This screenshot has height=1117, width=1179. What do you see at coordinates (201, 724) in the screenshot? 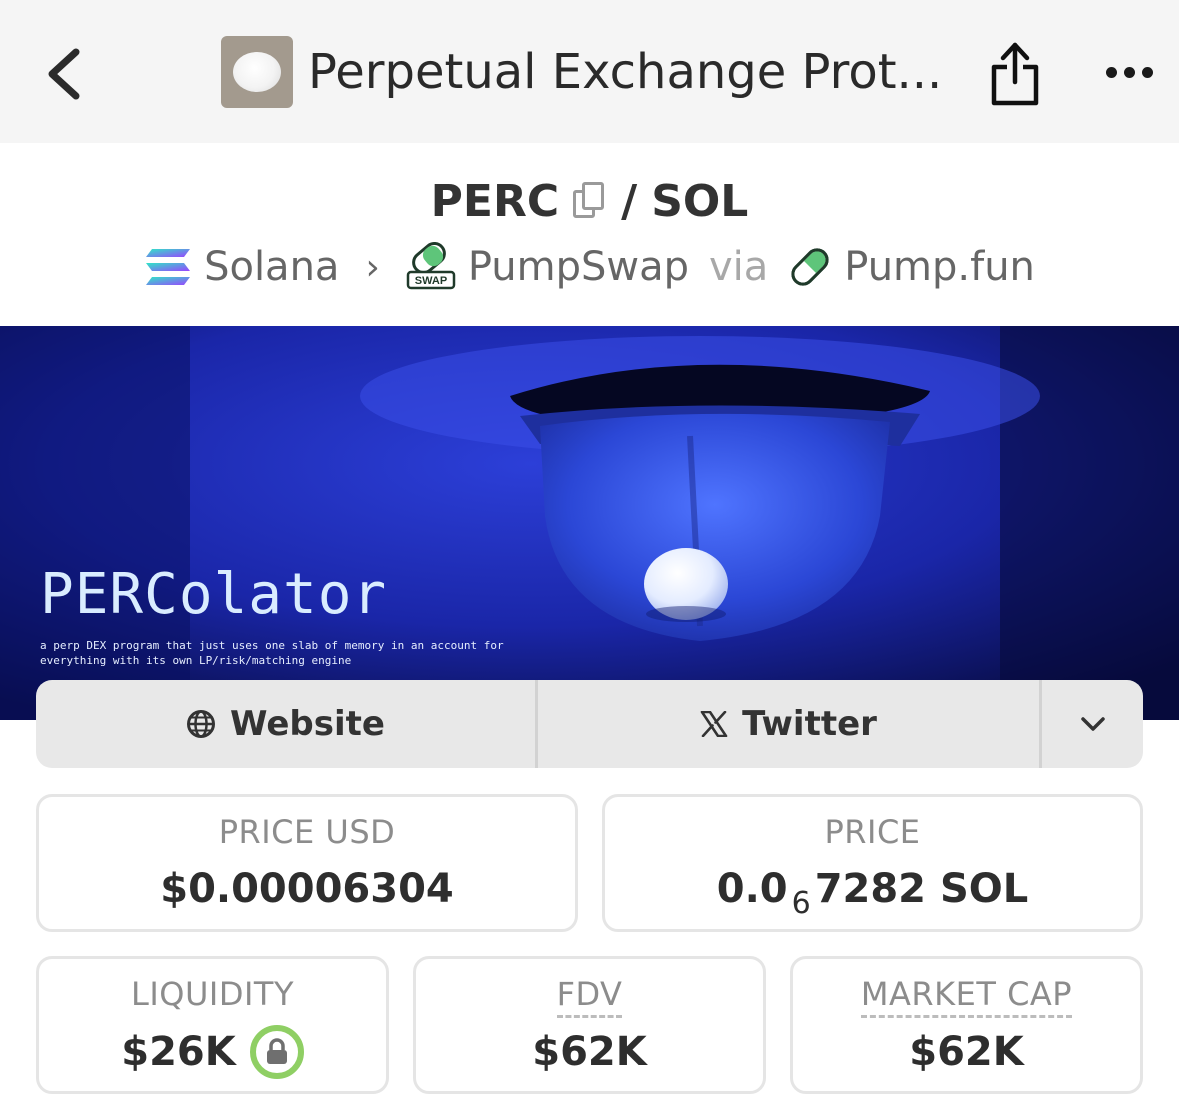
I see `globe-icon` at bounding box center [201, 724].